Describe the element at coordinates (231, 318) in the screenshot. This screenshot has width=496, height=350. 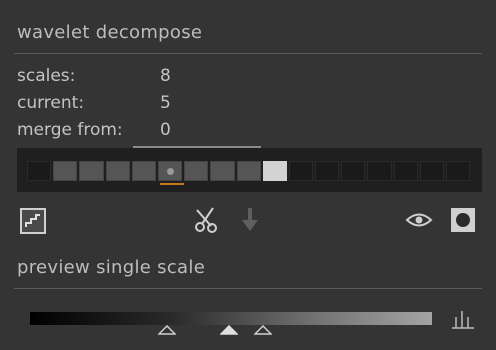
I see `preview-gradient-slider` at that location.